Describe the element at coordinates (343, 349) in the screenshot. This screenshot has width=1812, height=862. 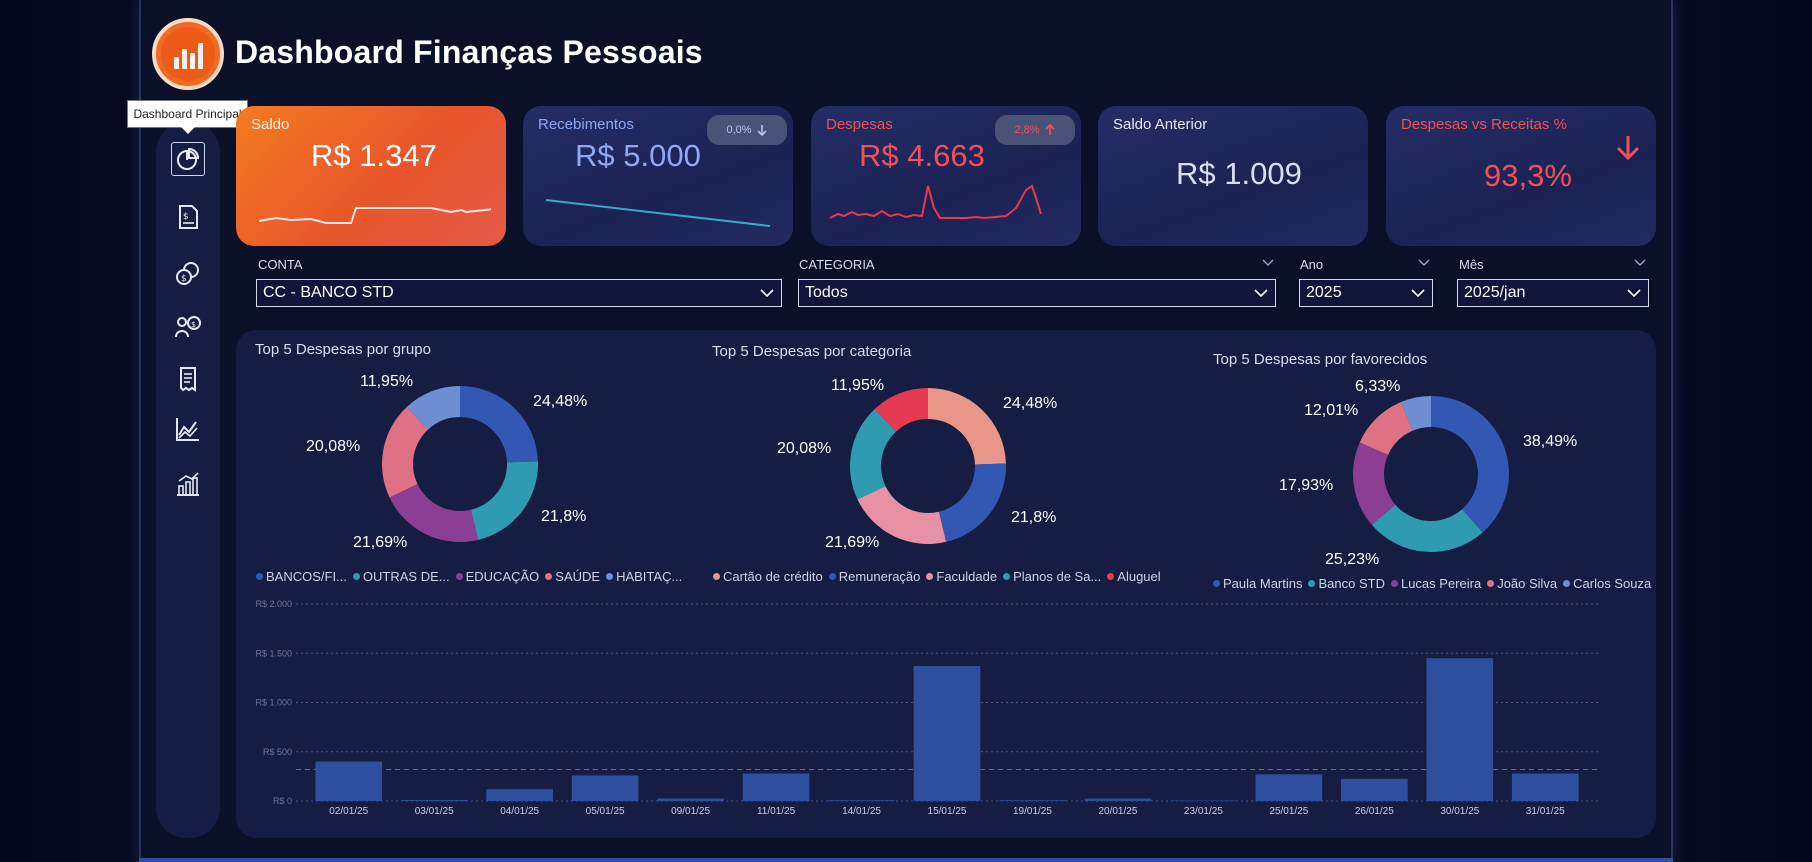
I see `donut-title-grupo: Top 5 Despesas por grupo` at that location.